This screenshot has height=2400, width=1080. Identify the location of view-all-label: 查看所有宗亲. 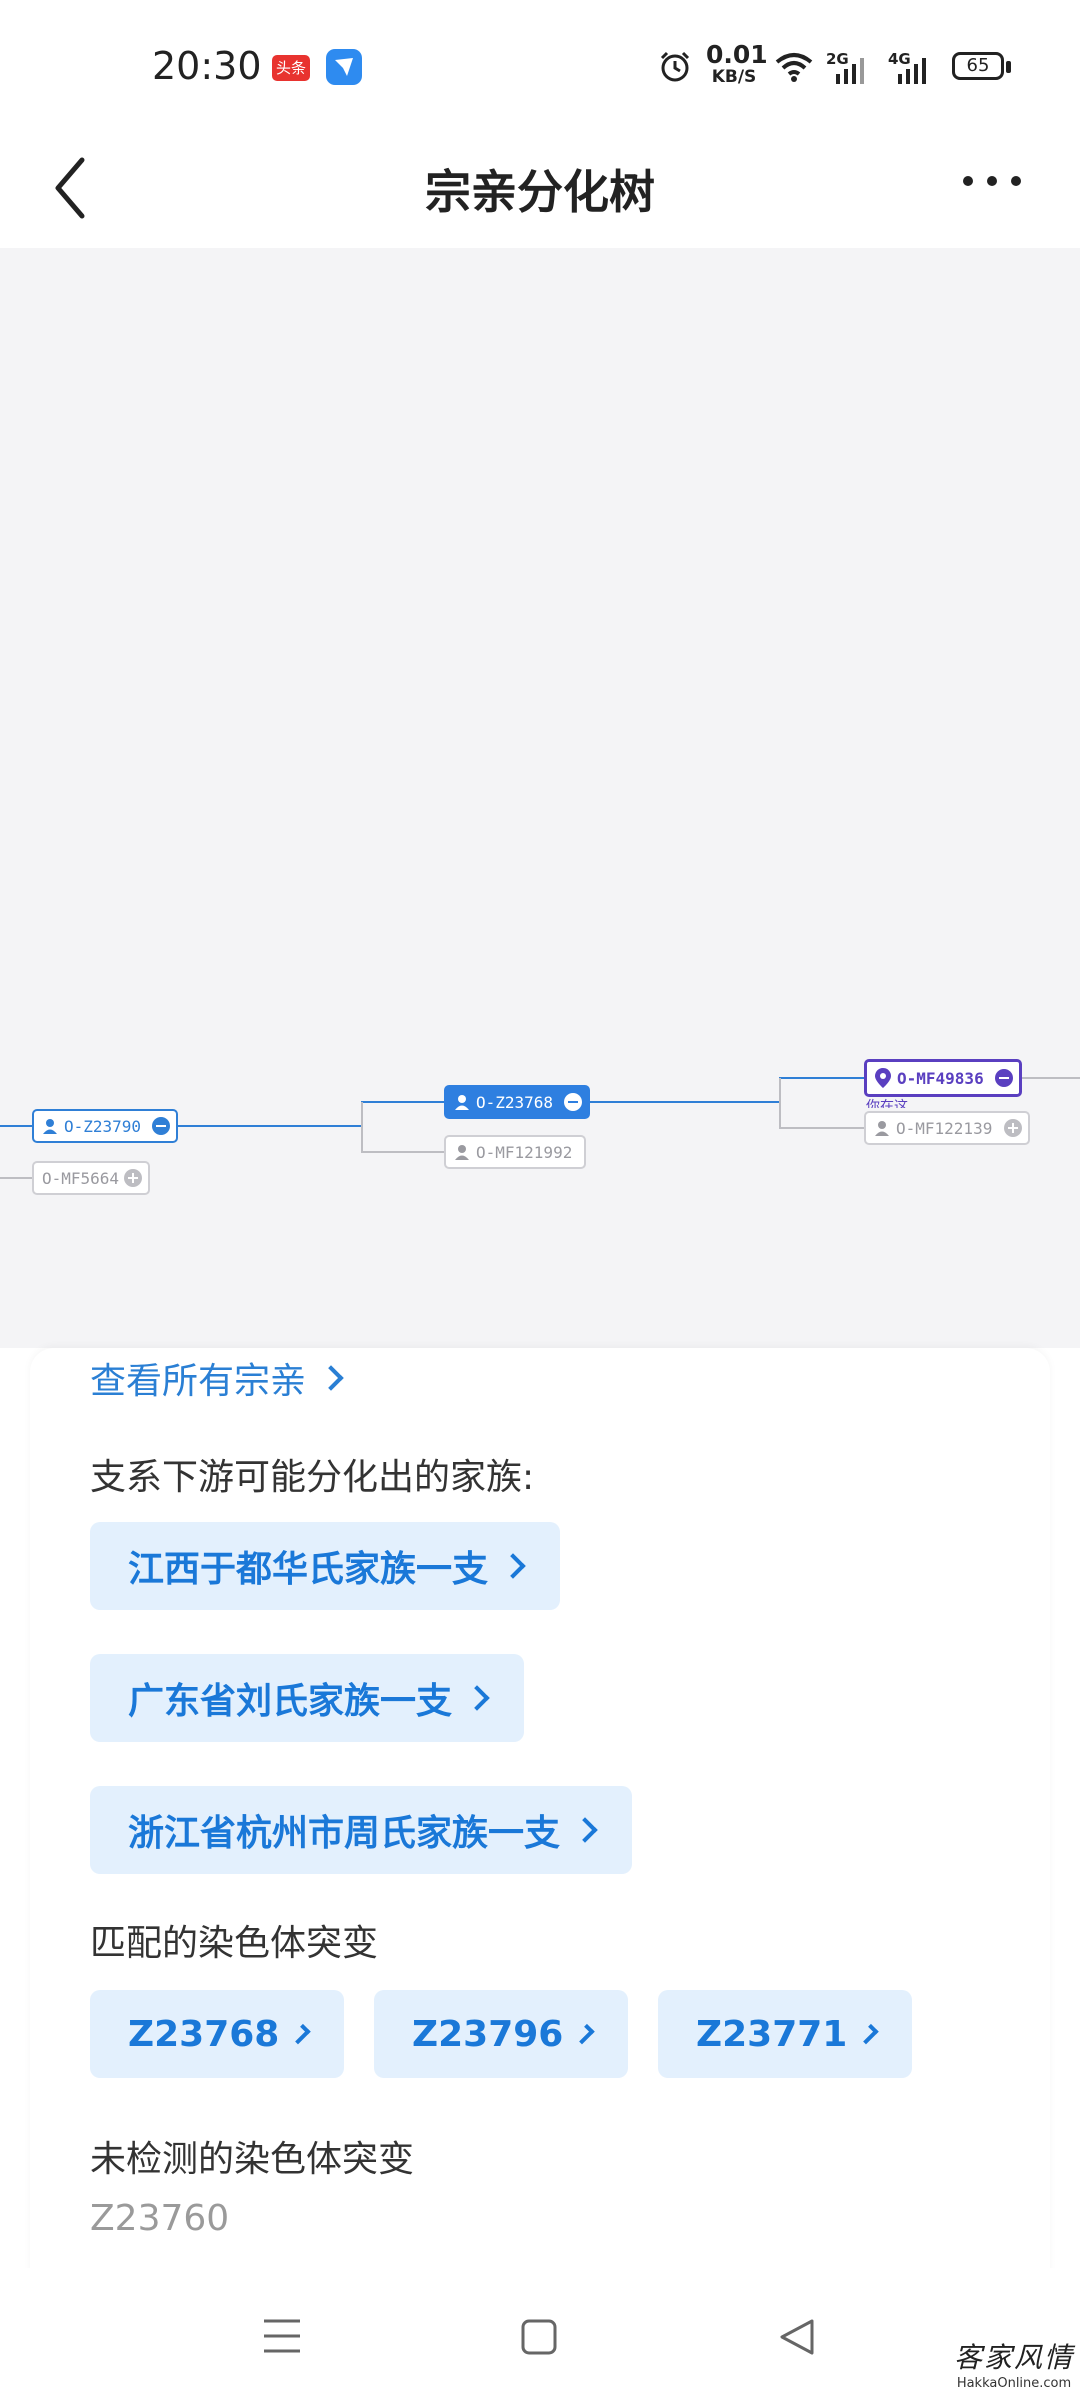
(198, 1381).